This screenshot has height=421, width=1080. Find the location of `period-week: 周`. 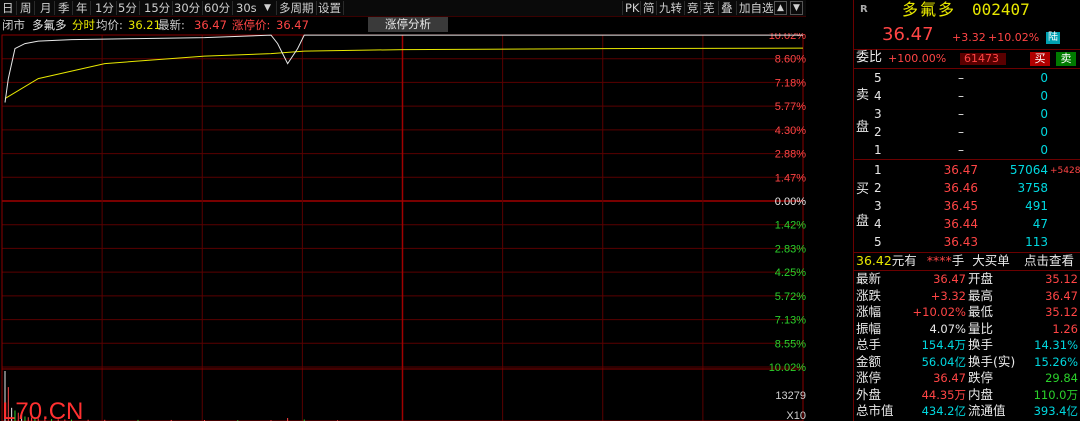

period-week: 周 is located at coordinates (26, 8).